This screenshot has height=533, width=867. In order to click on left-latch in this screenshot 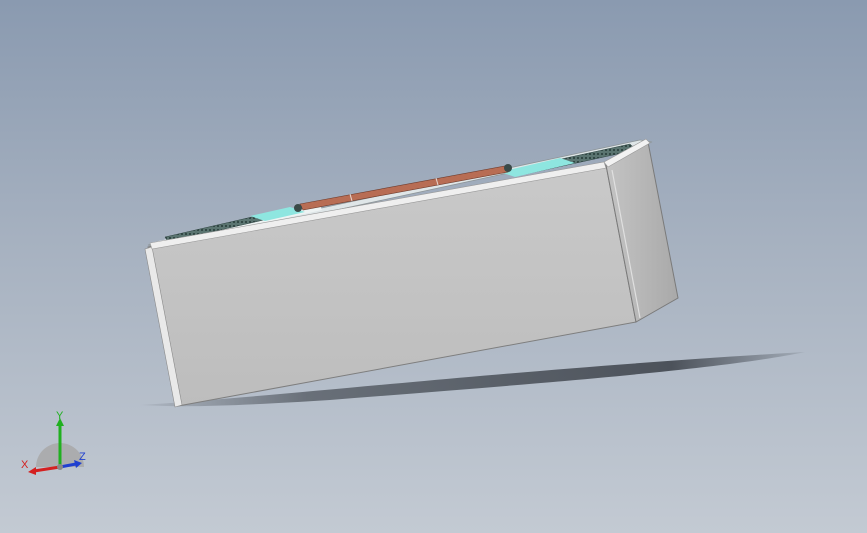, I will do `click(298, 208)`.